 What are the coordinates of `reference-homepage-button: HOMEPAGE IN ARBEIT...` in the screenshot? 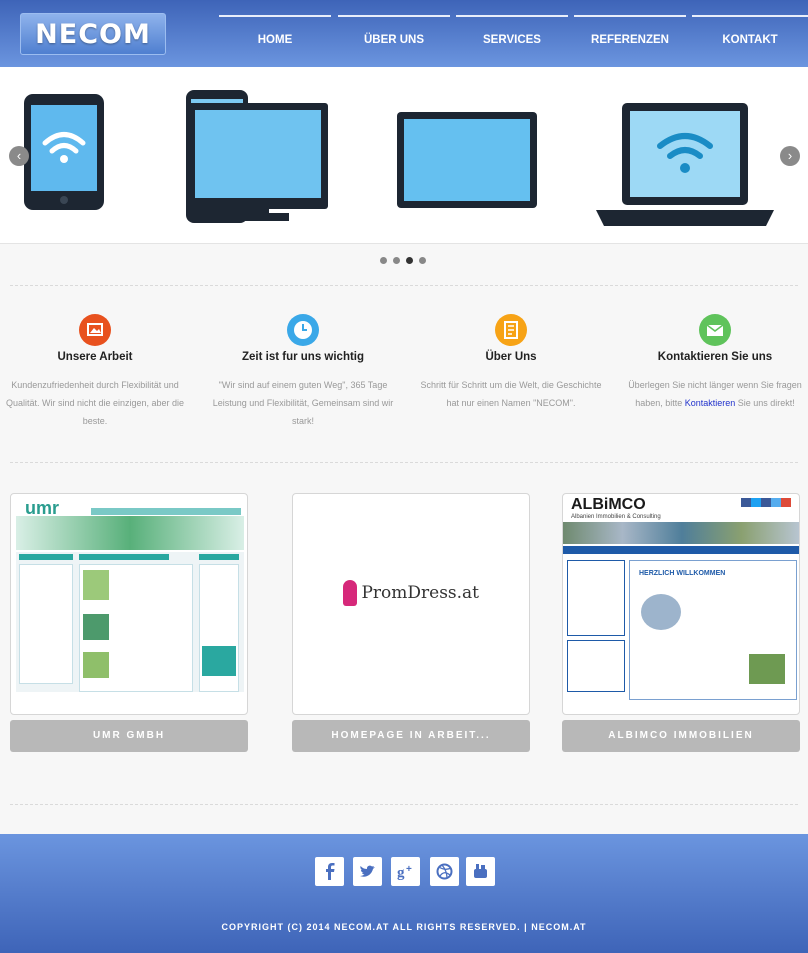 It's located at (411, 736).